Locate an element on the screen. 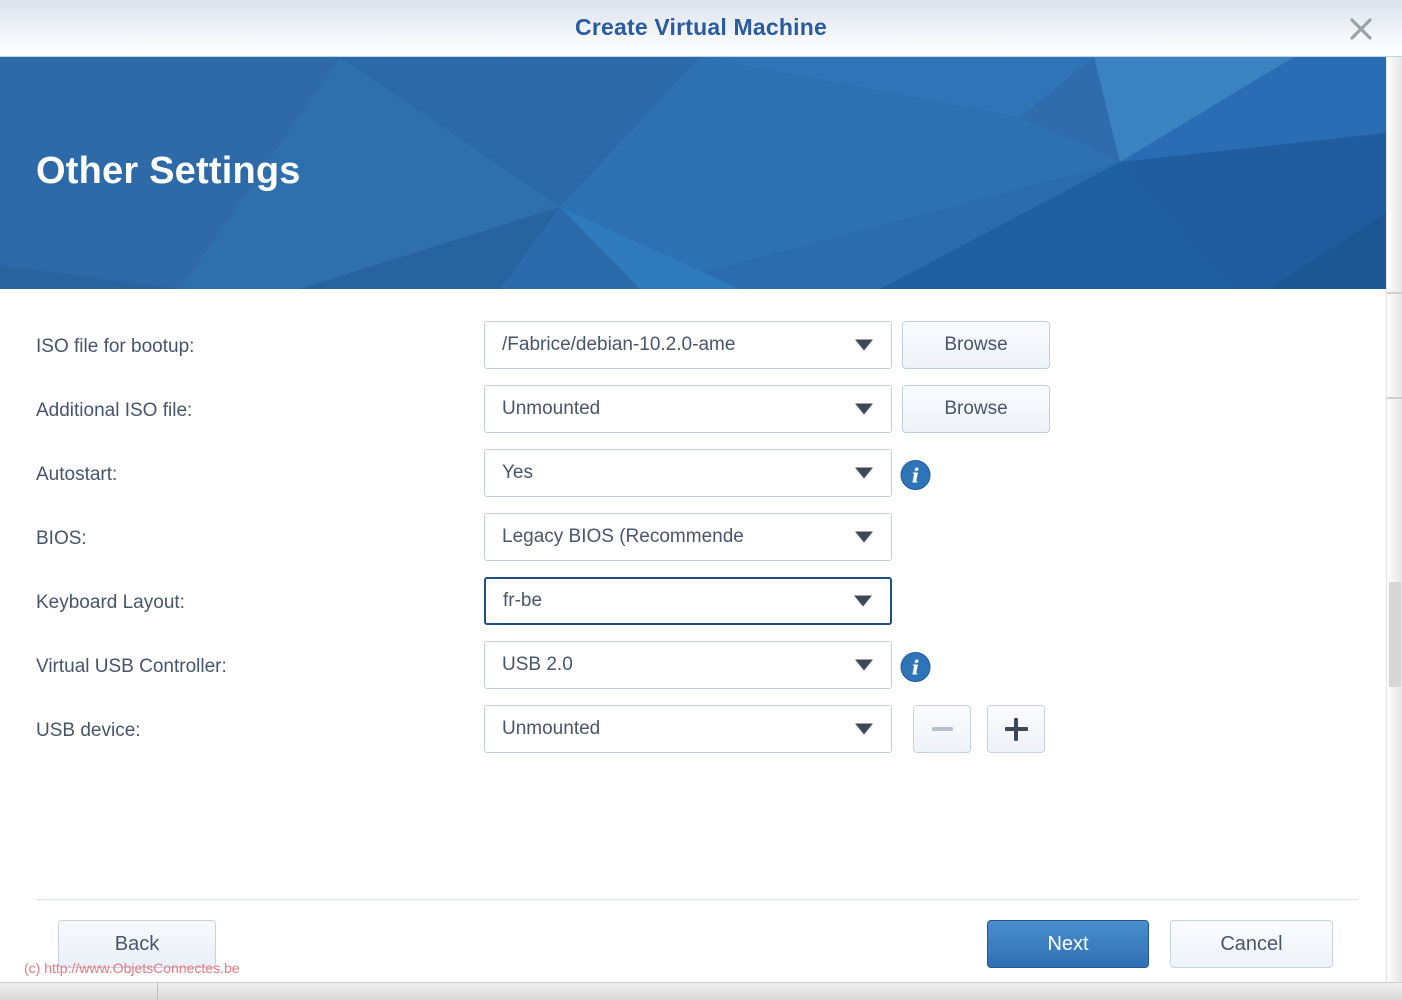  row-virtual-usb-controller: Virtual USB Controller: USB 2.0 i is located at coordinates (697, 667).